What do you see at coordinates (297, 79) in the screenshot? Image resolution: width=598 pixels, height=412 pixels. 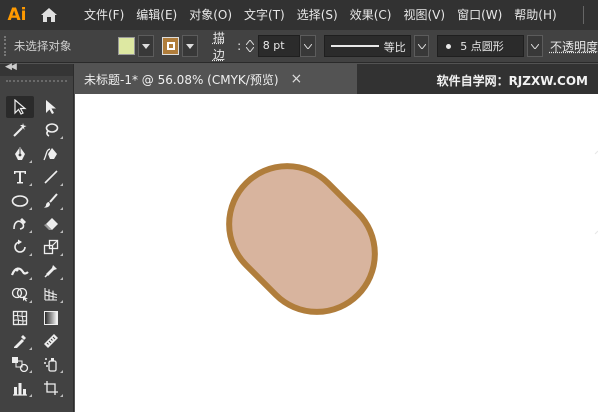 I see `close-icon: ×` at bounding box center [297, 79].